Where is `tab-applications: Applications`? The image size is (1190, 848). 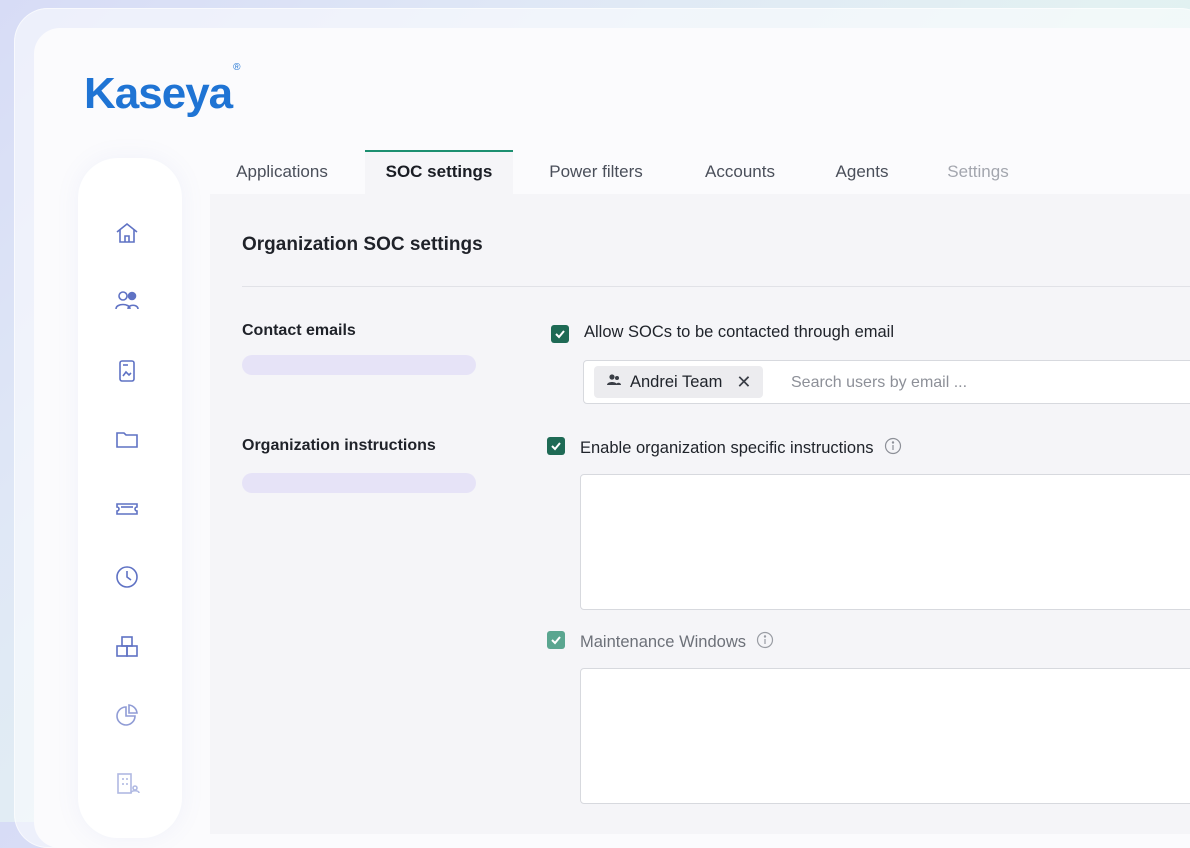 tab-applications: Applications is located at coordinates (282, 172).